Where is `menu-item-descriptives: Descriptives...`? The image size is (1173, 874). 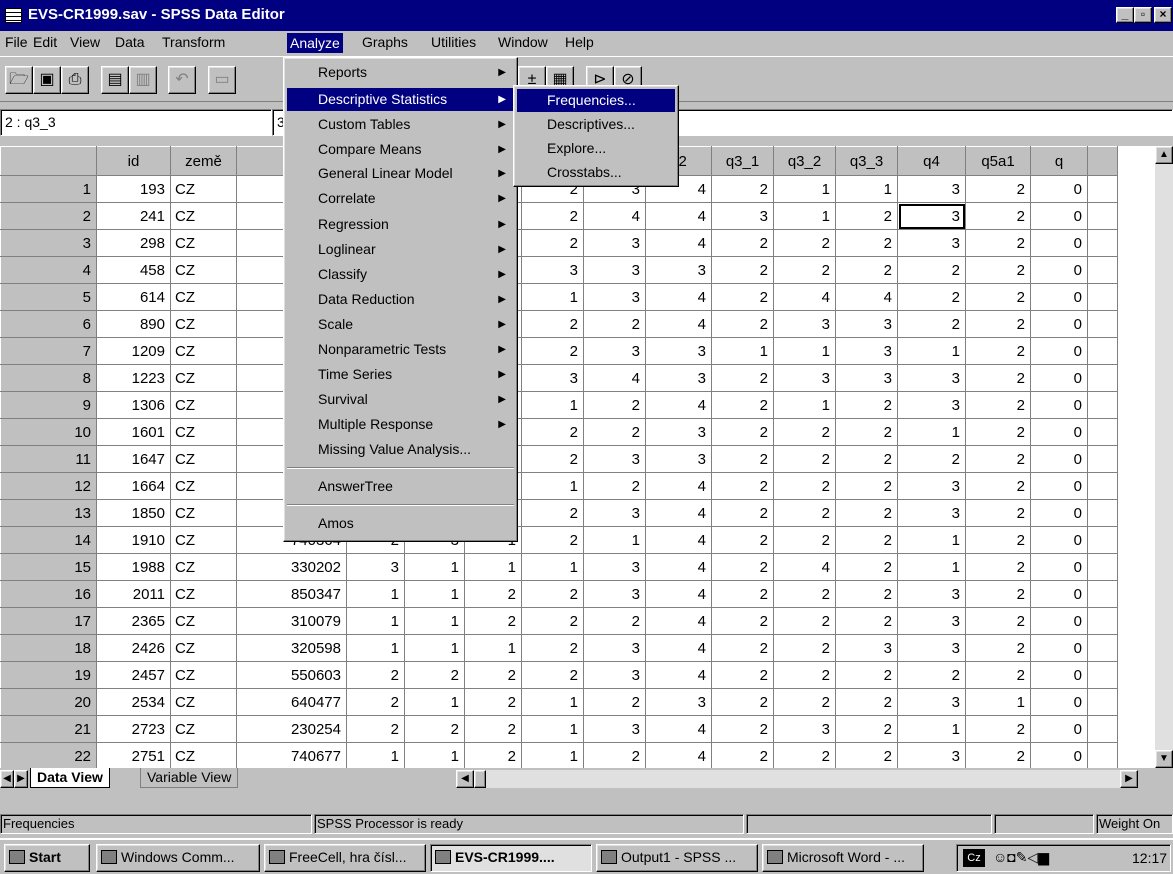
menu-item-descriptives: Descriptives... is located at coordinates (596, 124).